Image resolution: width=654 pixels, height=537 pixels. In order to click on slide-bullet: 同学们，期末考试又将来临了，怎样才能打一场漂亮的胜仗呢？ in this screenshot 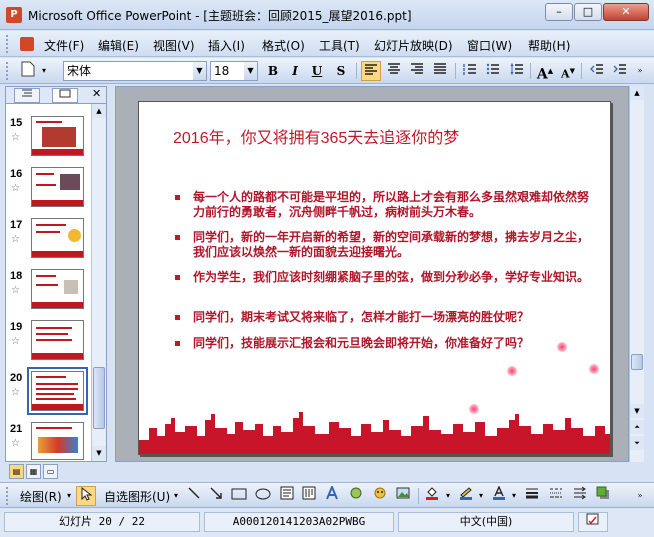, I will do `click(382, 317)`.